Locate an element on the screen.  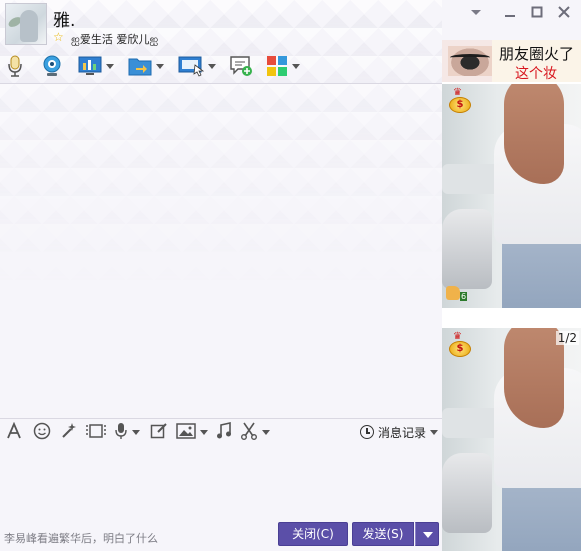
screenshot-button is located at coordinates (255, 432).